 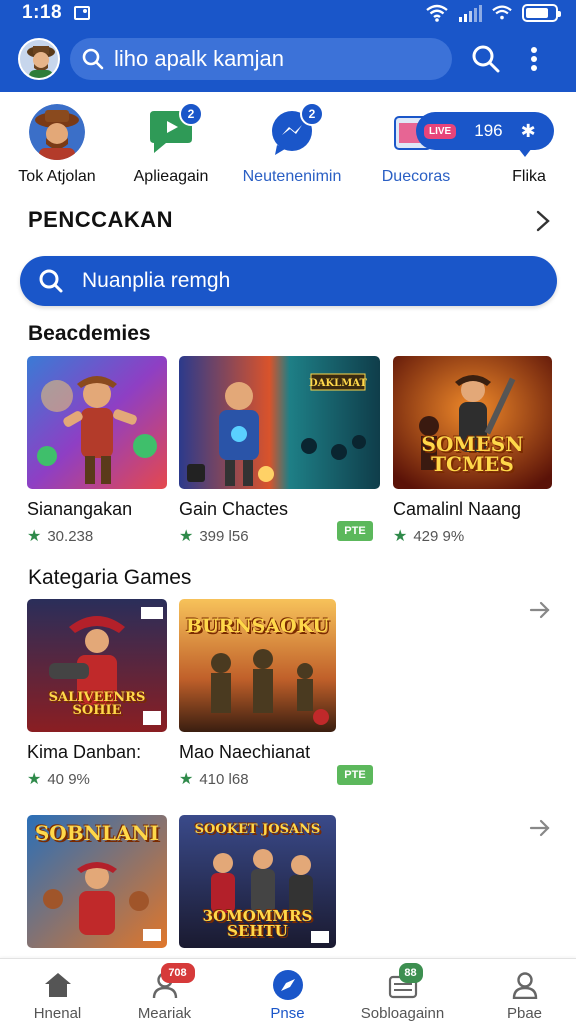 What do you see at coordinates (257, 829) in the screenshot?
I see `game-art-title: SOOKET JOSANS` at bounding box center [257, 829].